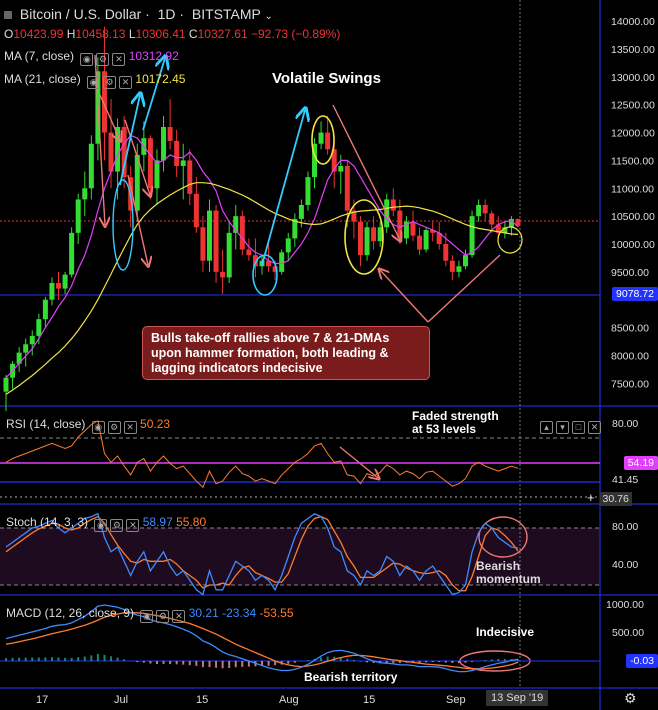  I want to click on indecisive-label: Indecisive, so click(505, 632).